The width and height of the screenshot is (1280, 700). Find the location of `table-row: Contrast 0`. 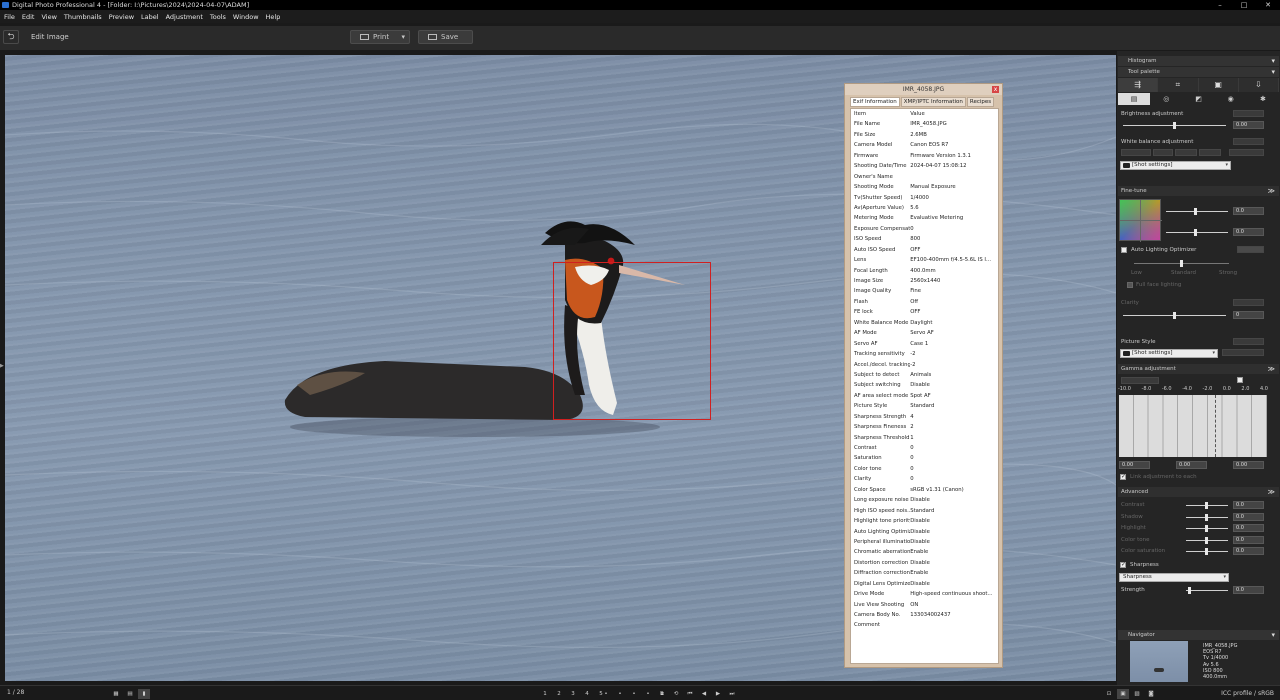

table-row: Contrast 0 is located at coordinates (924, 448).